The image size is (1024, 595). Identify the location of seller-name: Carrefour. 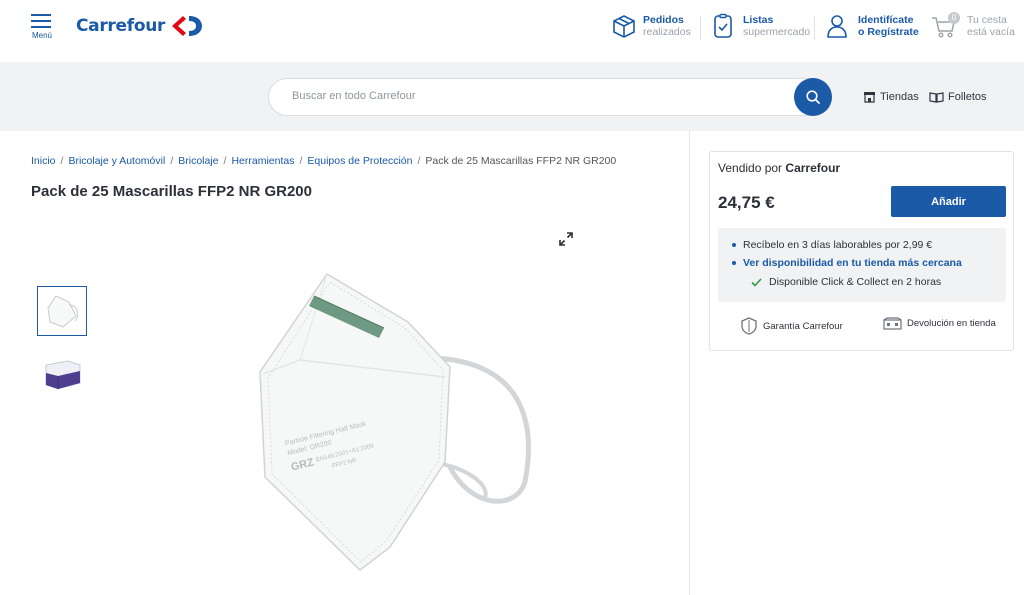
(813, 168).